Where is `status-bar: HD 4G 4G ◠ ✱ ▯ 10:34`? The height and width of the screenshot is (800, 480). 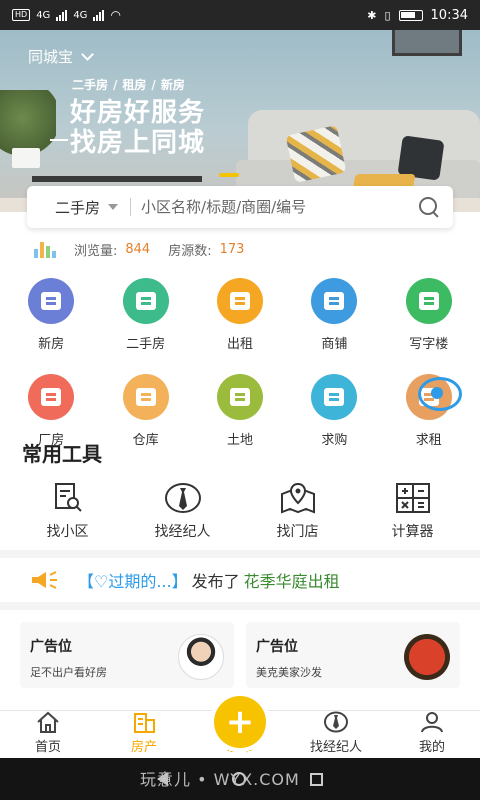
status-bar: HD 4G 4G ◠ ✱ ▯ 10:34 is located at coordinates (240, 15).